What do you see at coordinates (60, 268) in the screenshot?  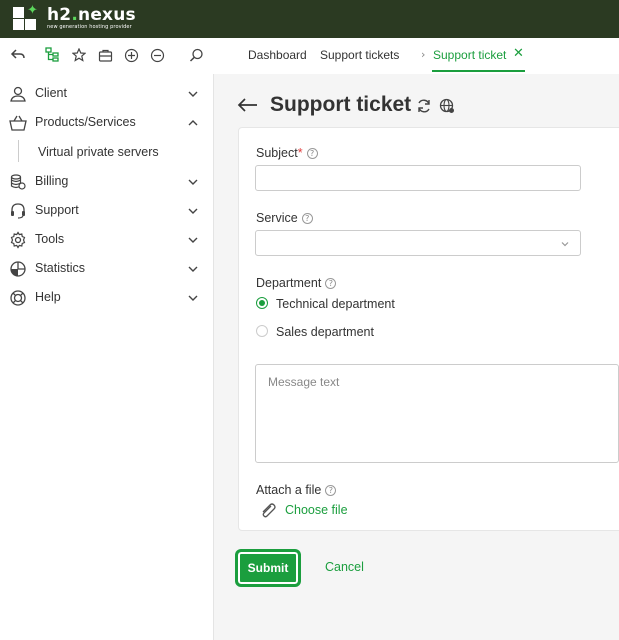 I see `sidebar-item-label: Statistics` at bounding box center [60, 268].